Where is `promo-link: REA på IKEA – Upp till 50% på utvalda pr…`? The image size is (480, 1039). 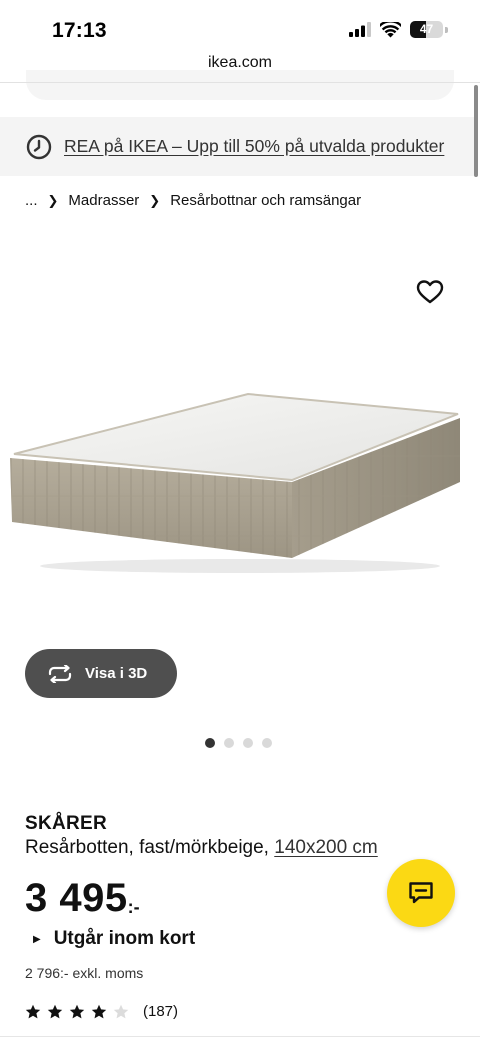 promo-link: REA på IKEA – Upp till 50% på utvalda pr… is located at coordinates (254, 146).